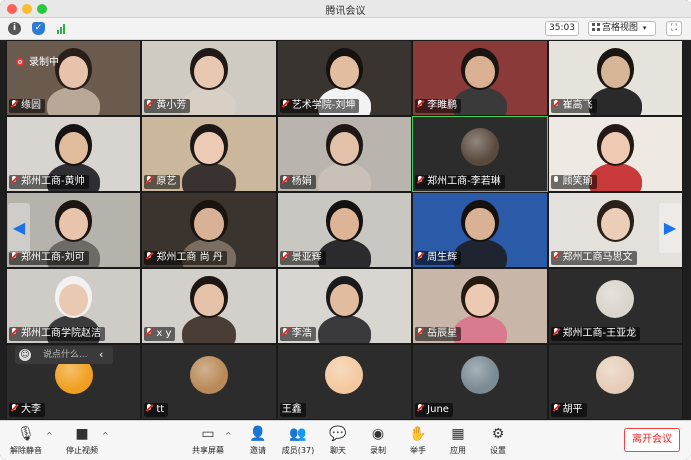  What do you see at coordinates (670, 228) in the screenshot?
I see `next-page-arrow: ▶` at bounding box center [670, 228].